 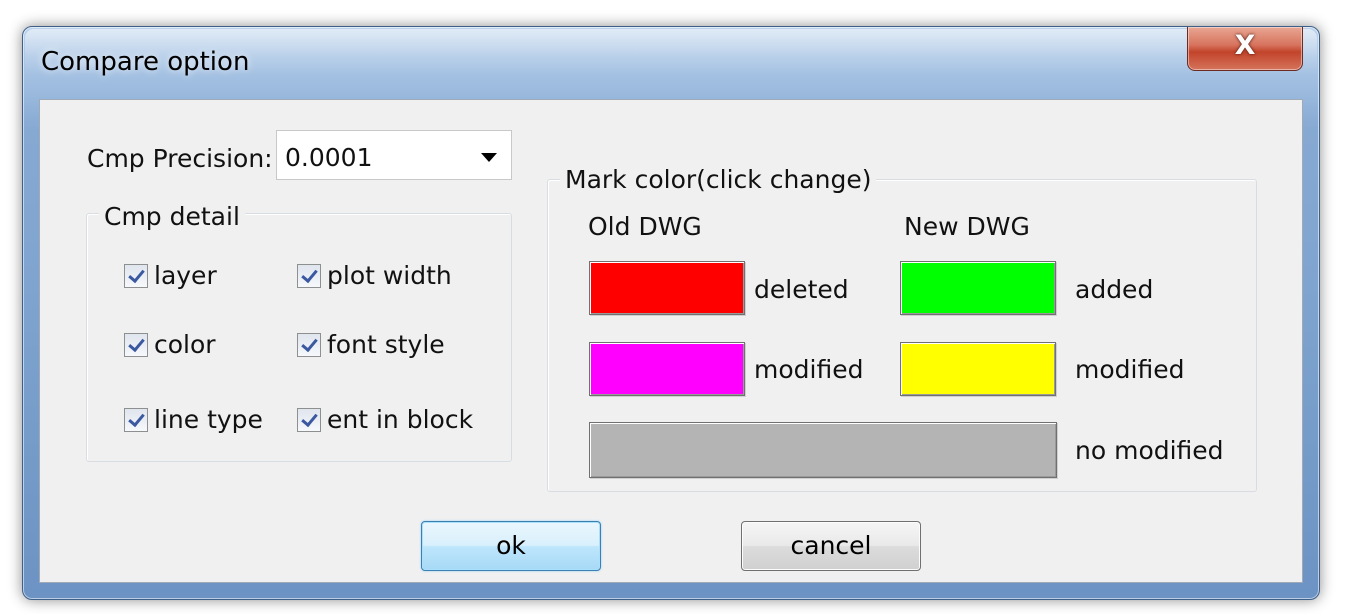 I want to click on no-modified-color-button, so click(x=823, y=450).